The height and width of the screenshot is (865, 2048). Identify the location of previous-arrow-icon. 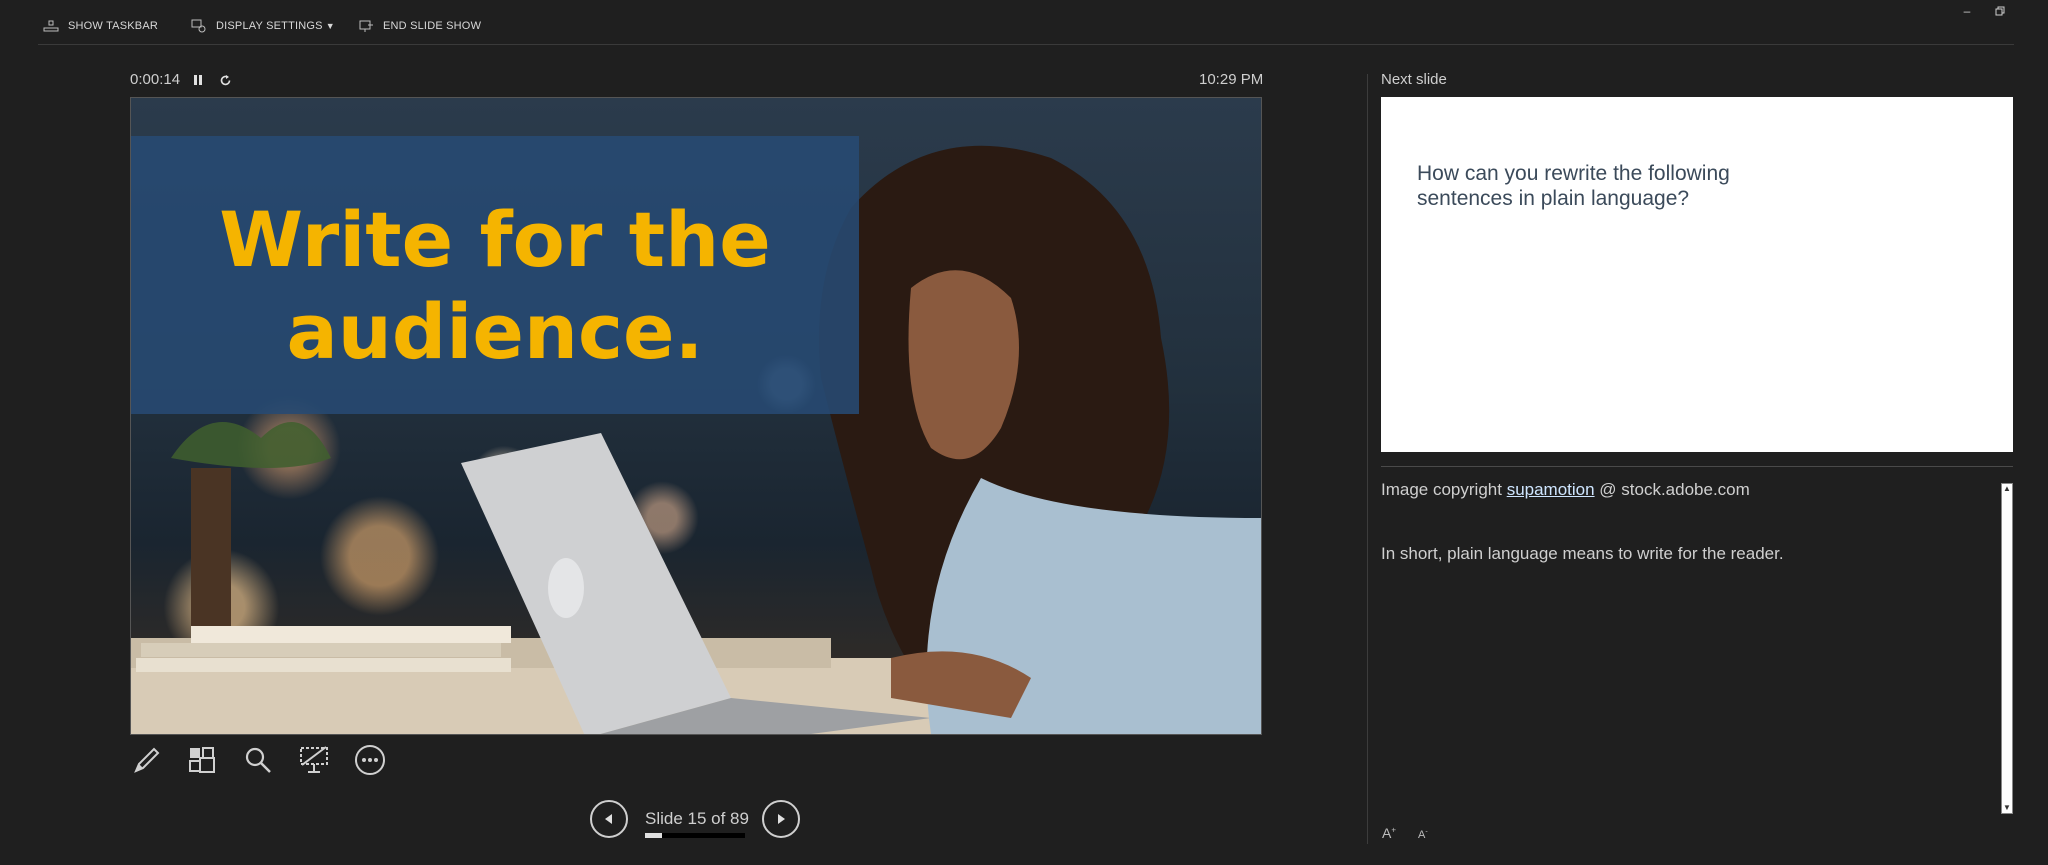
(608, 819).